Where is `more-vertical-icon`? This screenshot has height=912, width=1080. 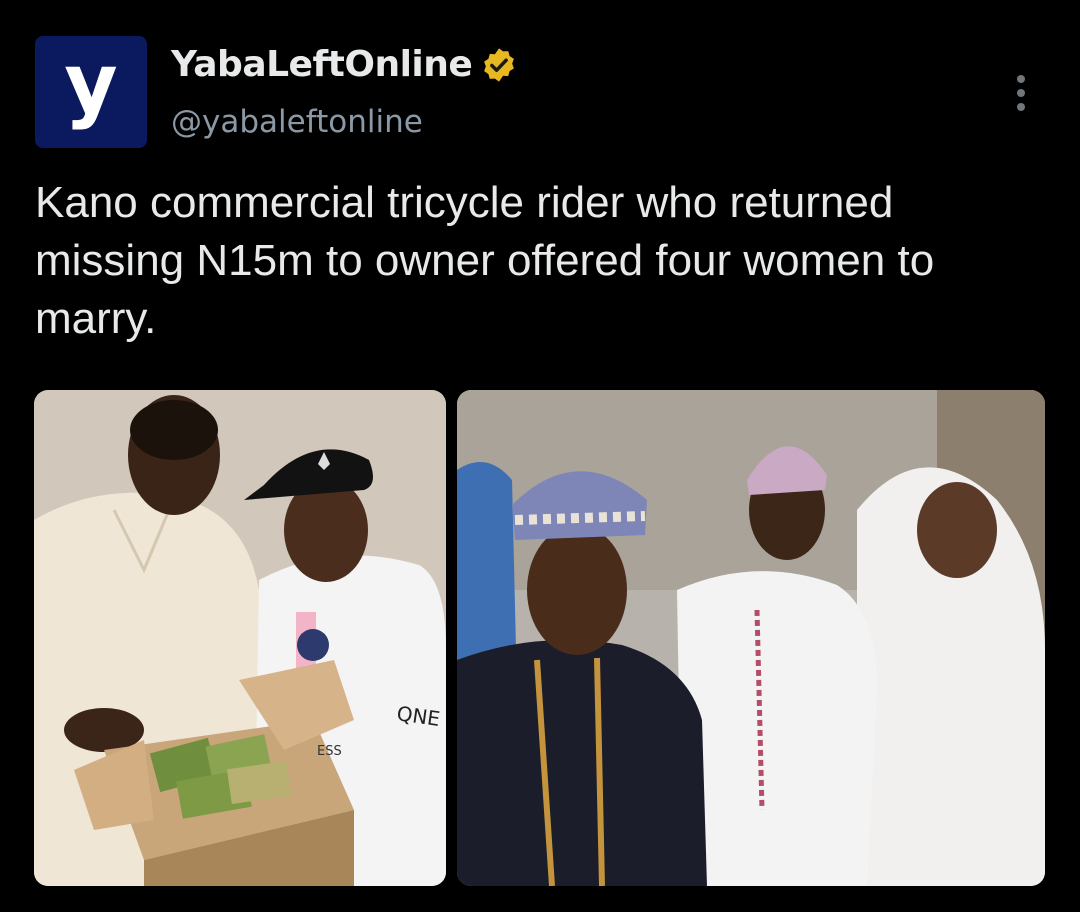 more-vertical-icon is located at coordinates (1021, 95).